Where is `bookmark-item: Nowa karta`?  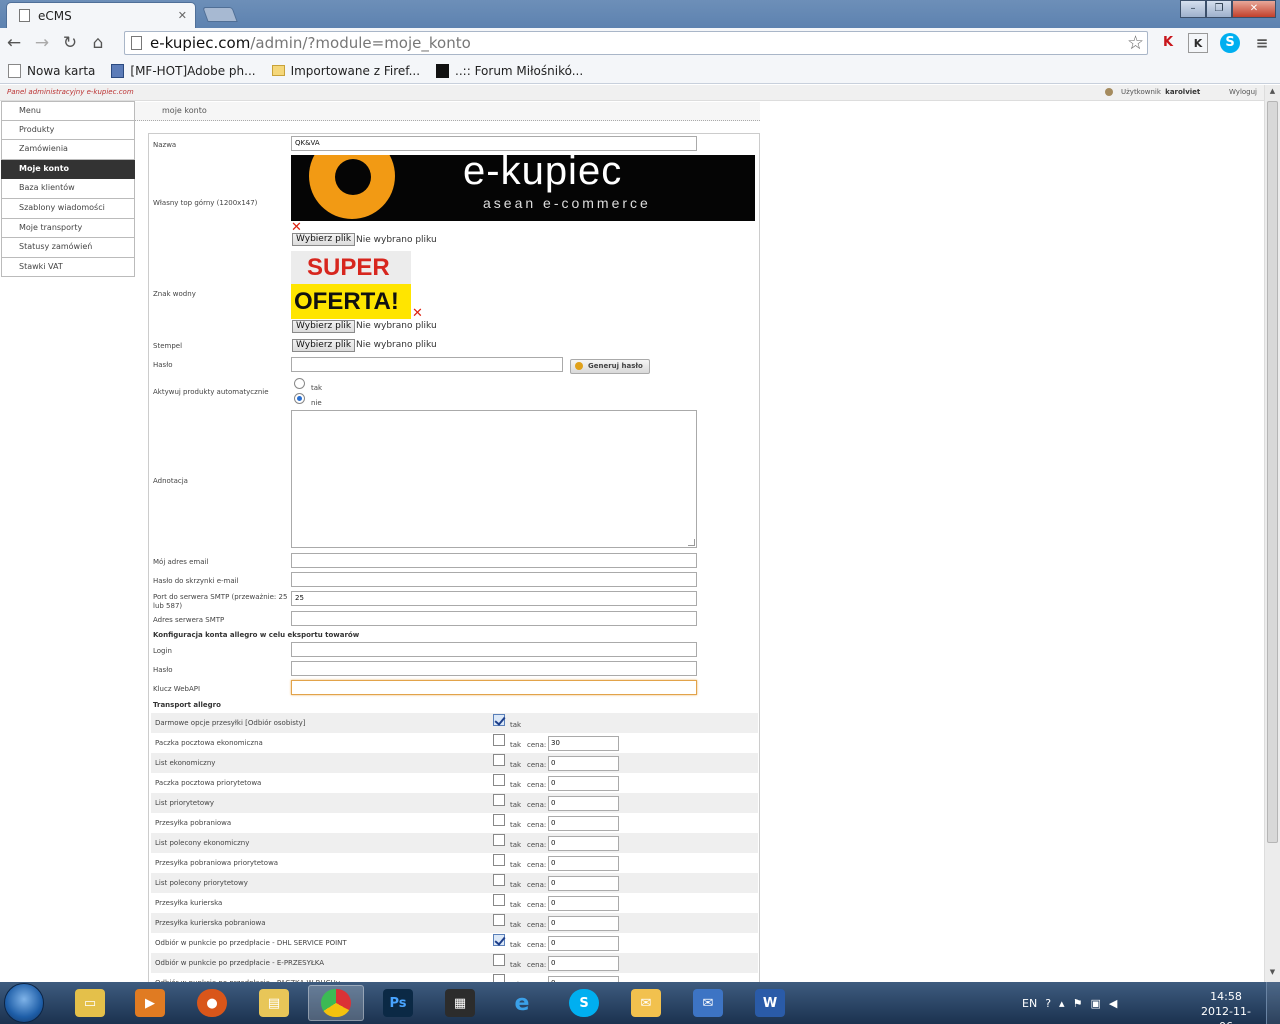 bookmark-item: Nowa karta is located at coordinates (51, 70).